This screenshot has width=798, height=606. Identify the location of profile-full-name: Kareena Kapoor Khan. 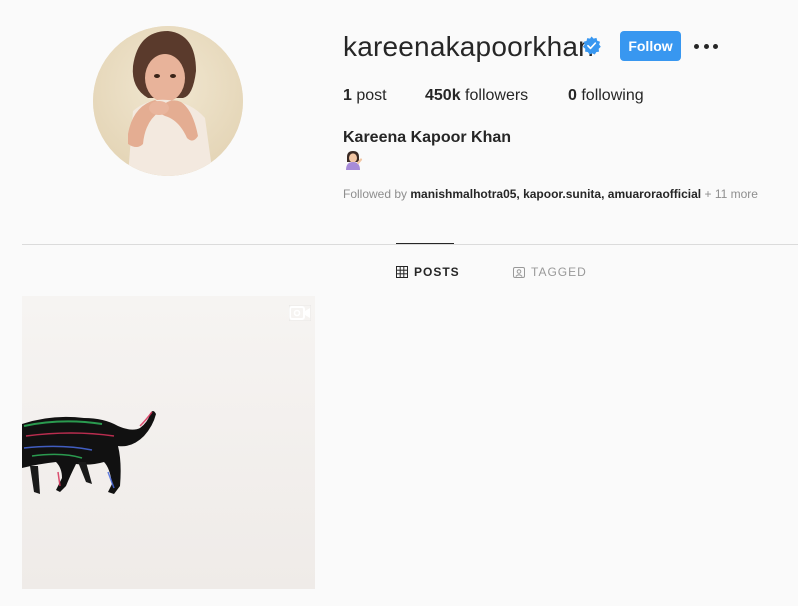
(427, 137).